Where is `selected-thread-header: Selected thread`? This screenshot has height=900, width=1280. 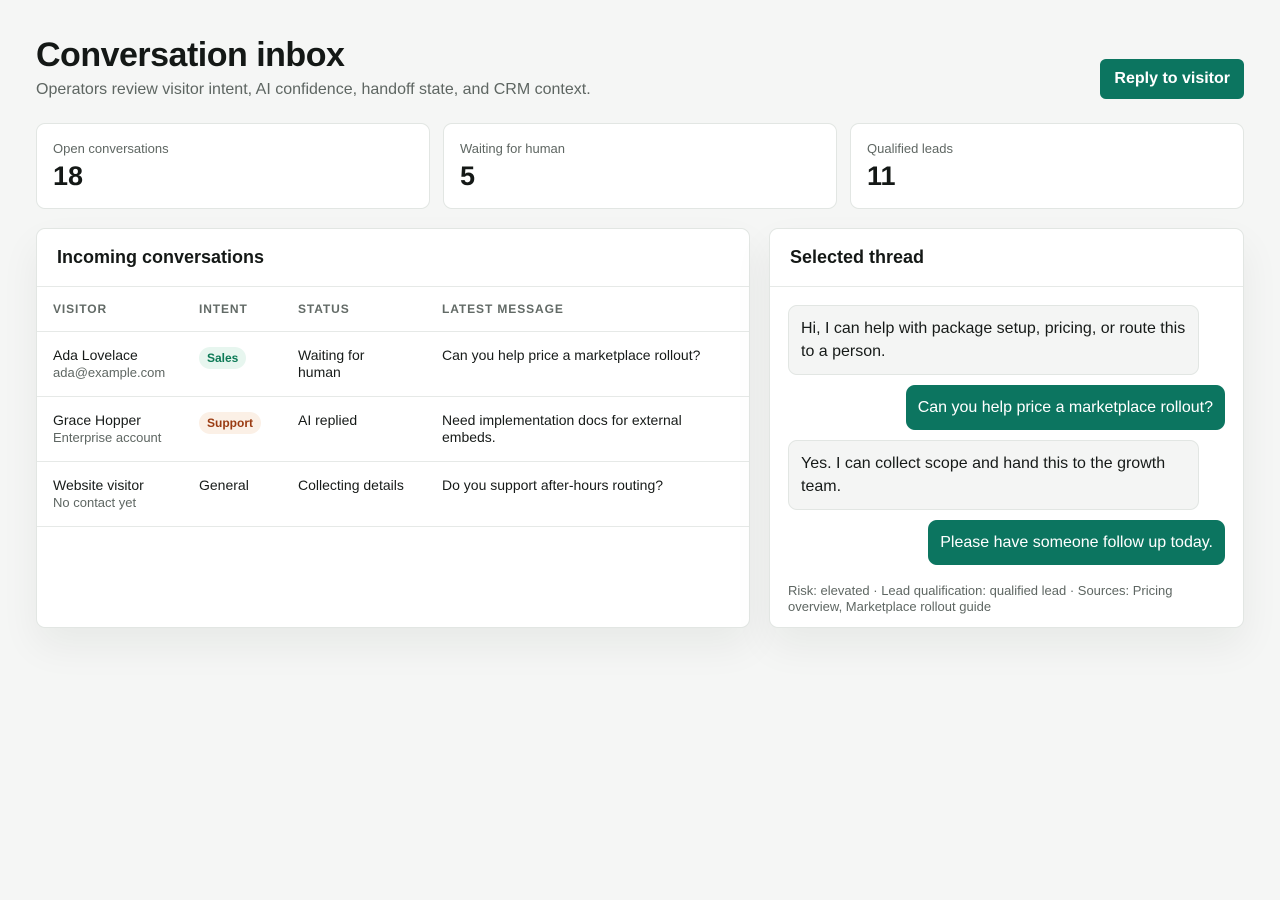
selected-thread-header: Selected thread is located at coordinates (1006, 258).